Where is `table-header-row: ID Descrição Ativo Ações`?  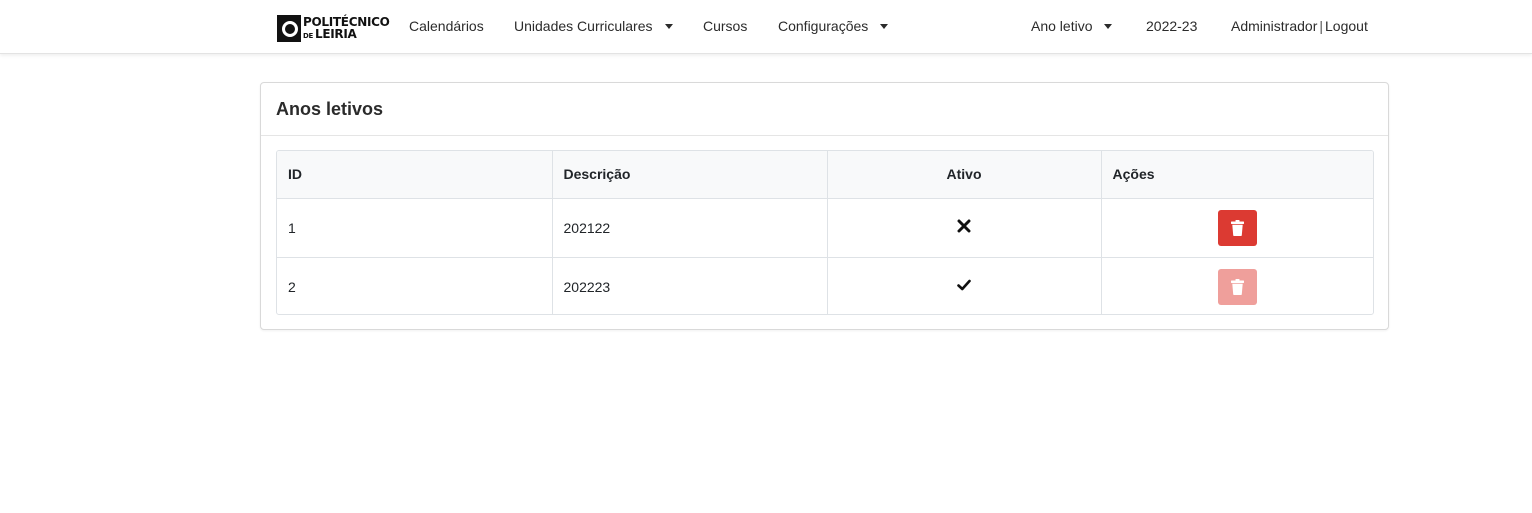 table-header-row: ID Descrição Ativo Ações is located at coordinates (825, 175).